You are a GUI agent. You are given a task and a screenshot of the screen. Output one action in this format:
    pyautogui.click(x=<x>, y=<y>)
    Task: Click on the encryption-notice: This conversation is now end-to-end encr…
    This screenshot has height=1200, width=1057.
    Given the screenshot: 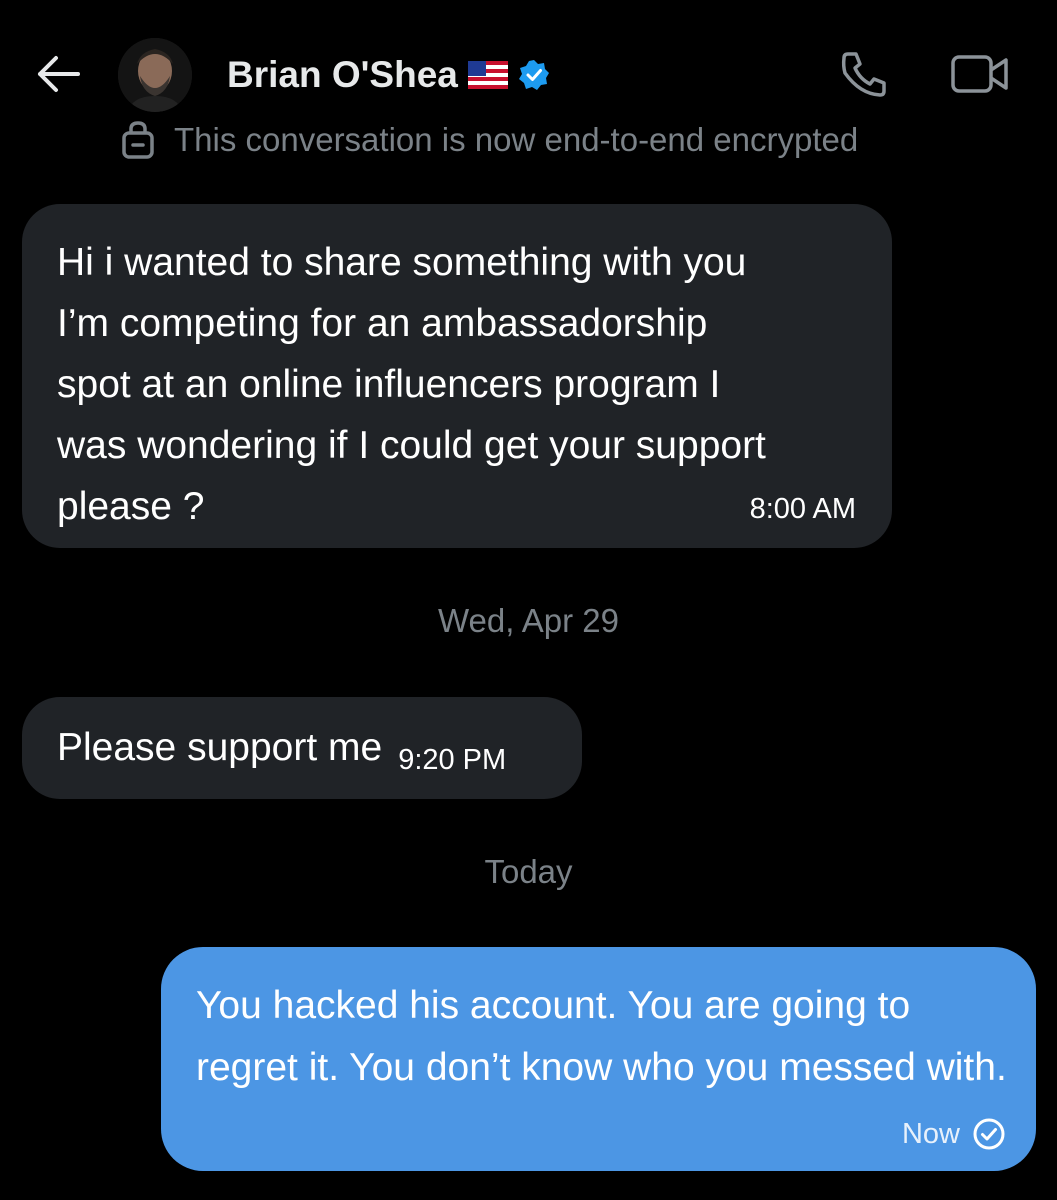 What is the action you would take?
    pyautogui.click(x=489, y=140)
    